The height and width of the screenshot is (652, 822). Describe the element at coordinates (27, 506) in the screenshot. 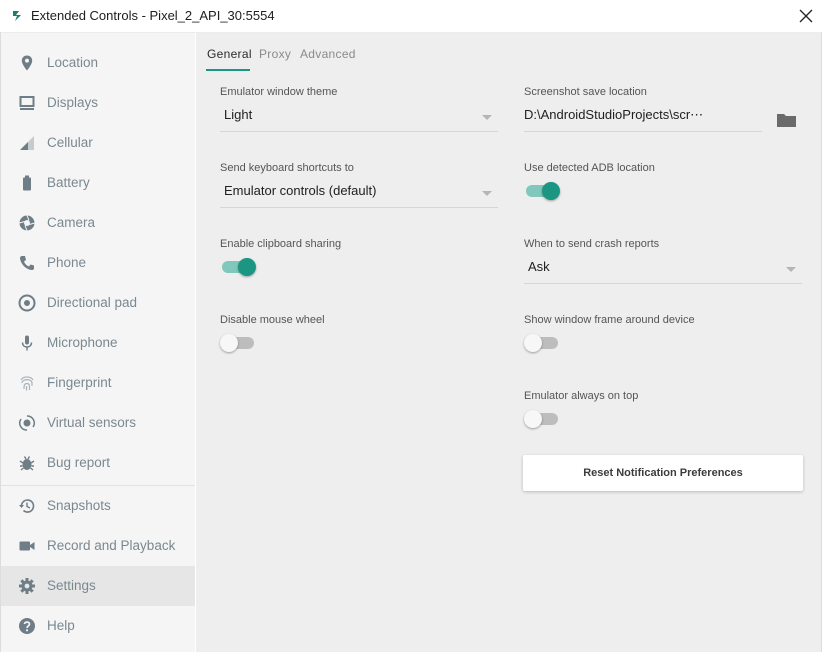

I see `history-icon` at that location.